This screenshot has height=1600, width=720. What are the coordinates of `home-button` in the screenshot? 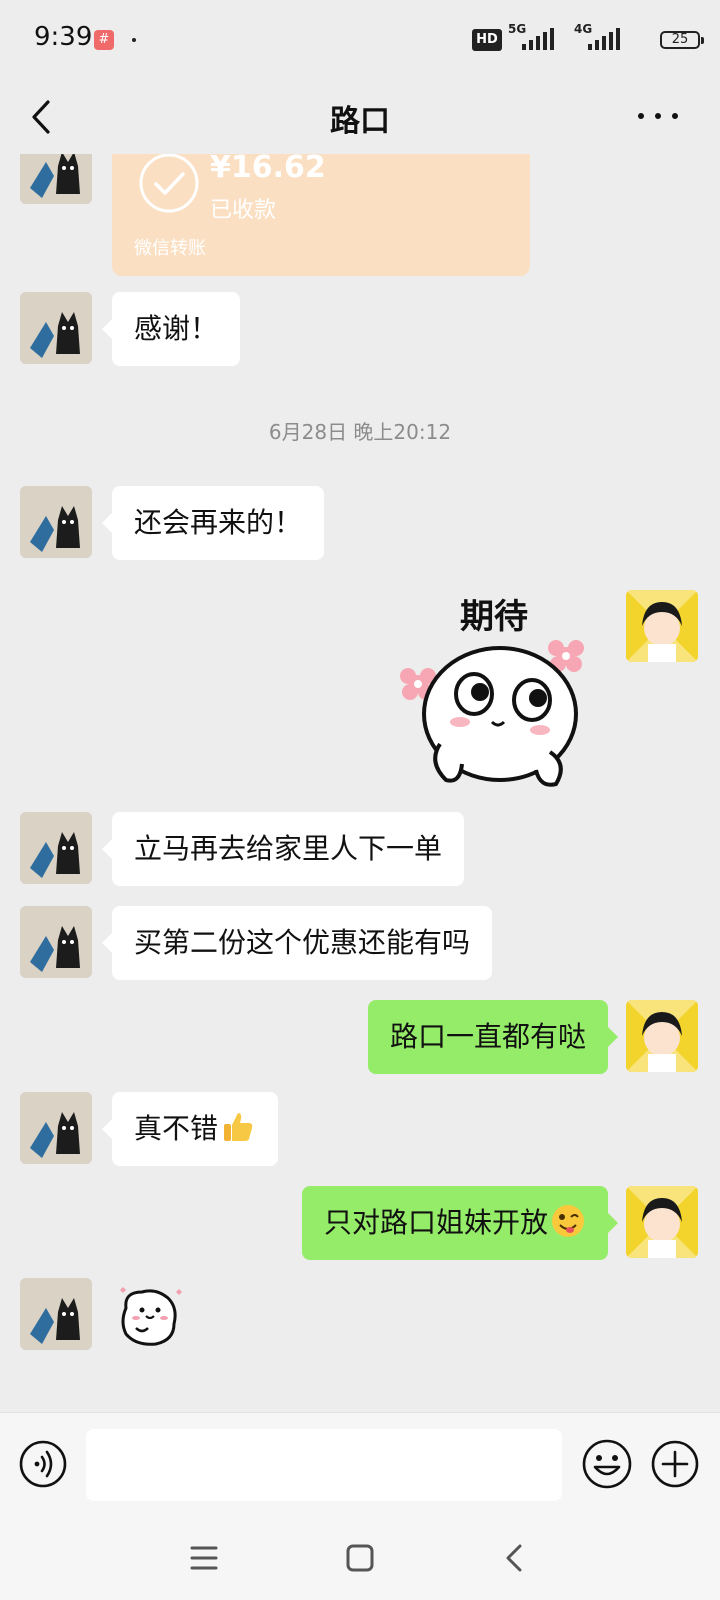 It's located at (360, 1558).